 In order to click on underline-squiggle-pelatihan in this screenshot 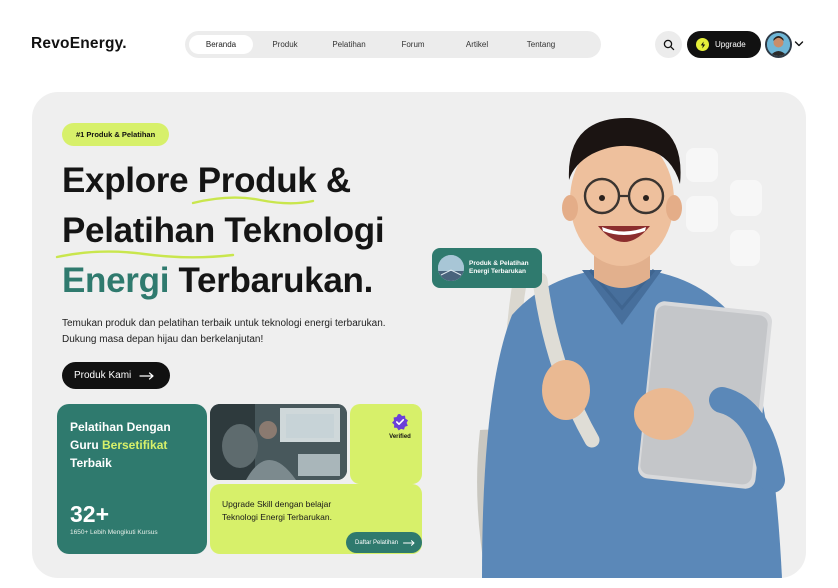, I will do `click(145, 254)`.